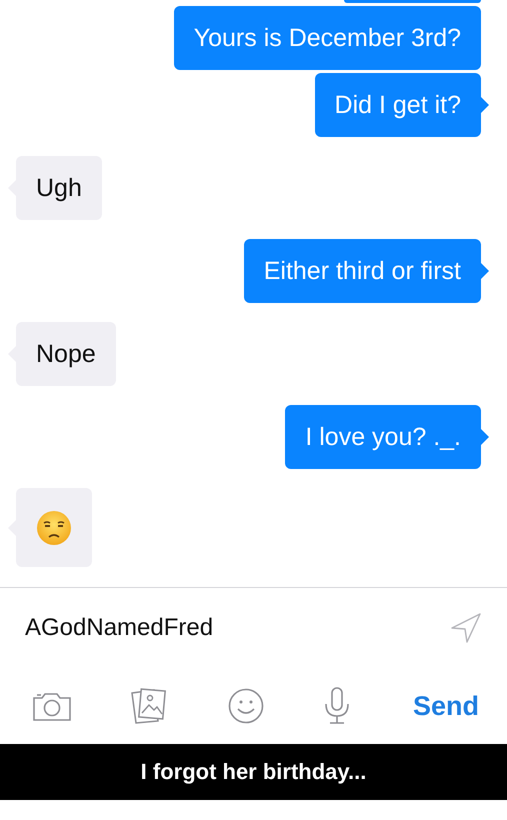  I want to click on unamused-face-icon, so click(54, 528).